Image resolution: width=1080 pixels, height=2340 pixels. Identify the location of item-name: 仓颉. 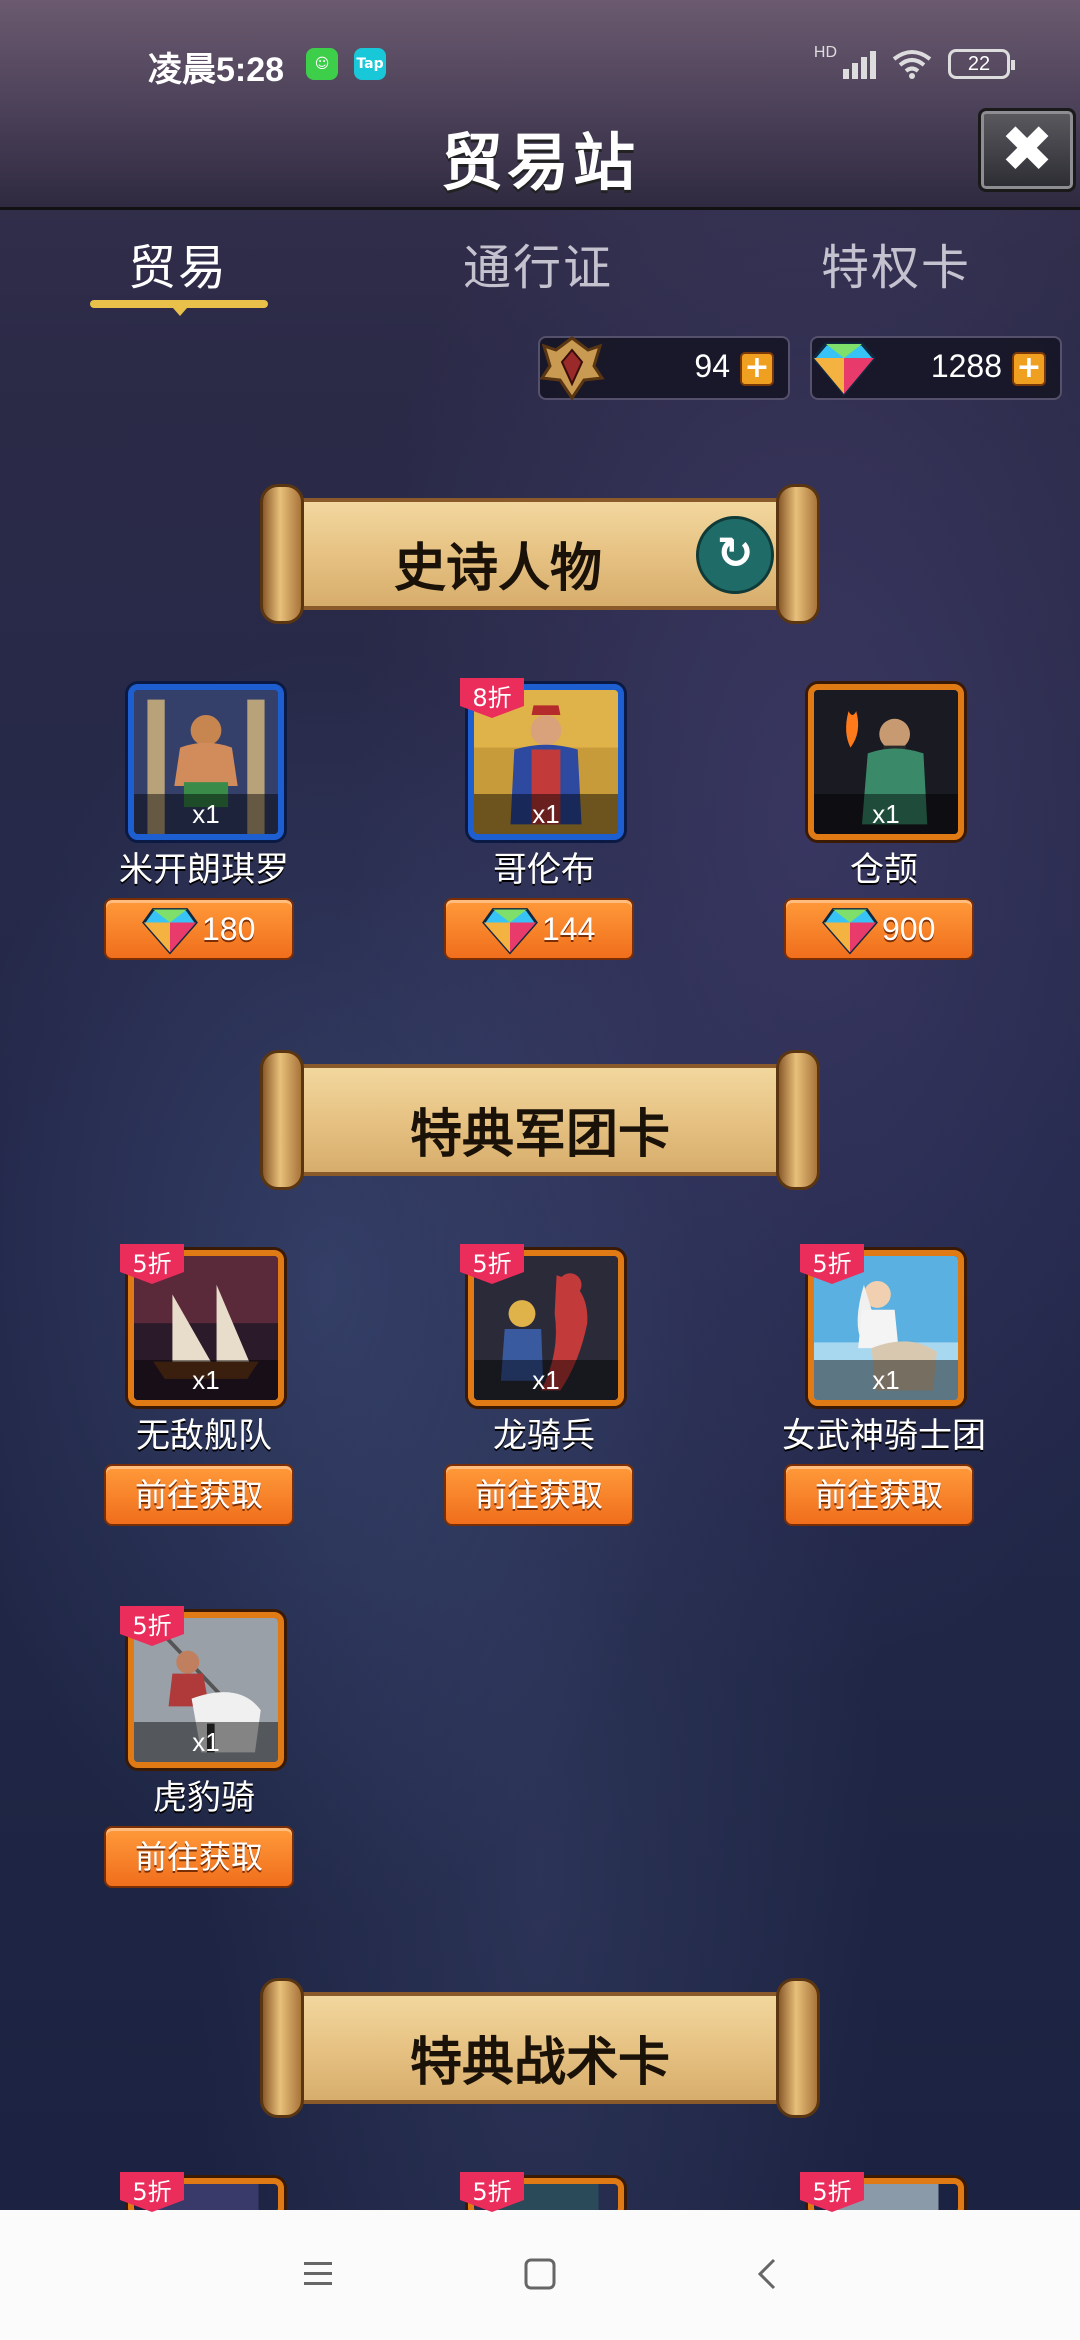
(884, 870).